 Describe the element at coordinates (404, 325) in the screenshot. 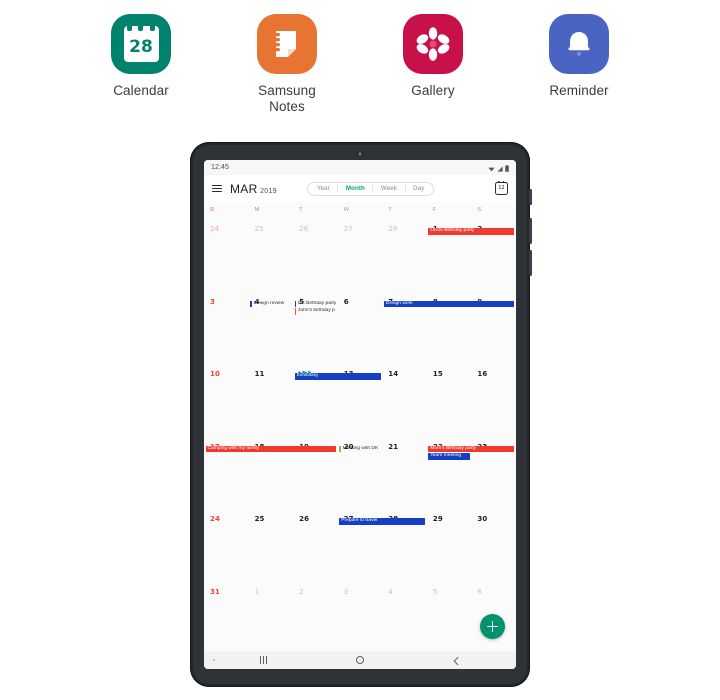

I see `day-cell: 7` at that location.